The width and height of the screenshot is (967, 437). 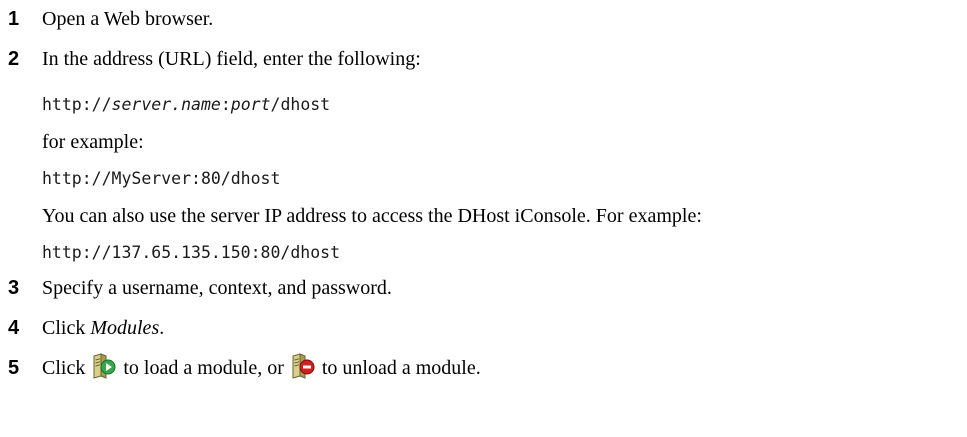 I want to click on url-suffix: /dhost, so click(x=300, y=104).